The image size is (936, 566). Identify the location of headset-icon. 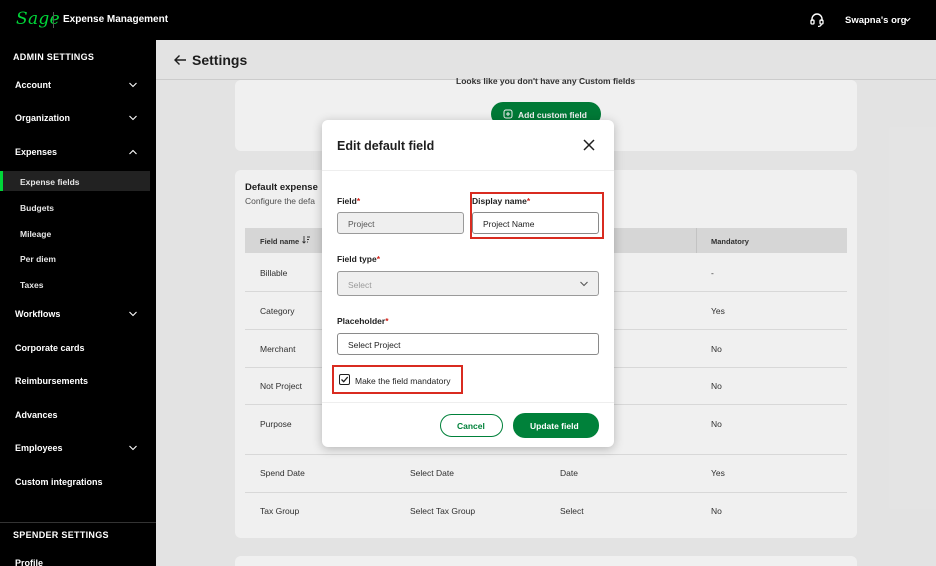
(817, 20).